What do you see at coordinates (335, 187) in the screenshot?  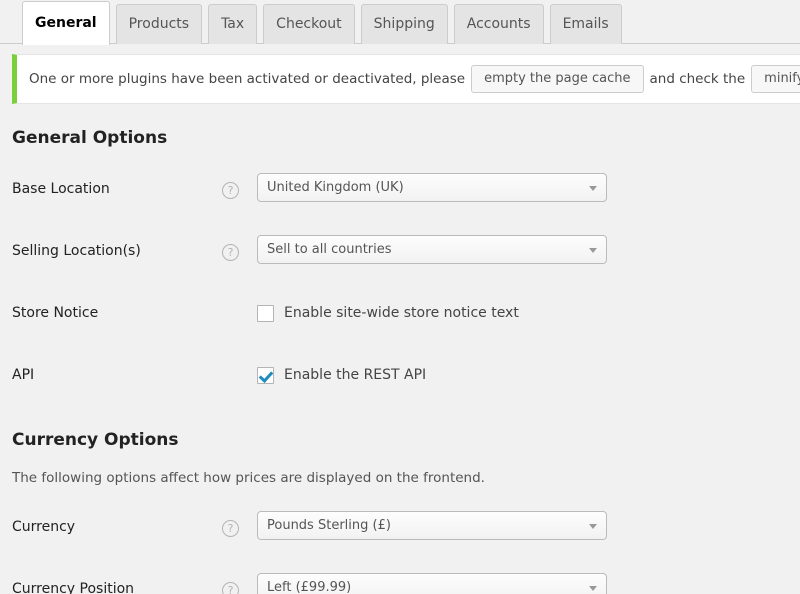 I see `select-base-location-value: United Kingdom (UK)` at bounding box center [335, 187].